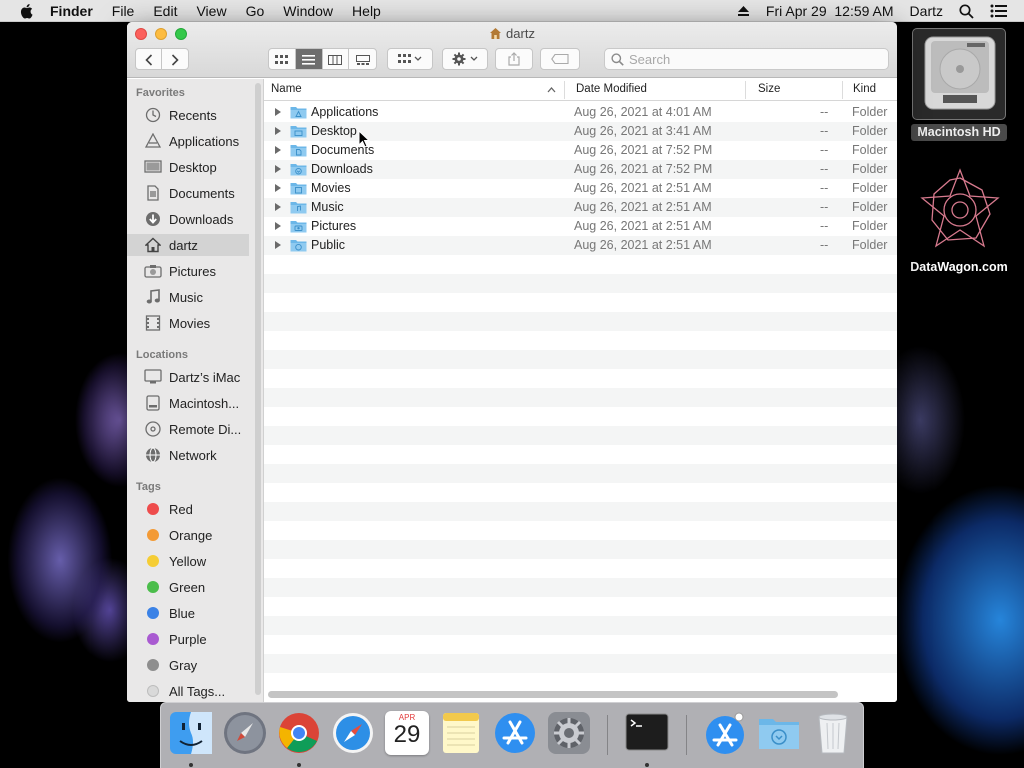 The image size is (1024, 768). I want to click on sidebar-item-network: Network, so click(188, 455).